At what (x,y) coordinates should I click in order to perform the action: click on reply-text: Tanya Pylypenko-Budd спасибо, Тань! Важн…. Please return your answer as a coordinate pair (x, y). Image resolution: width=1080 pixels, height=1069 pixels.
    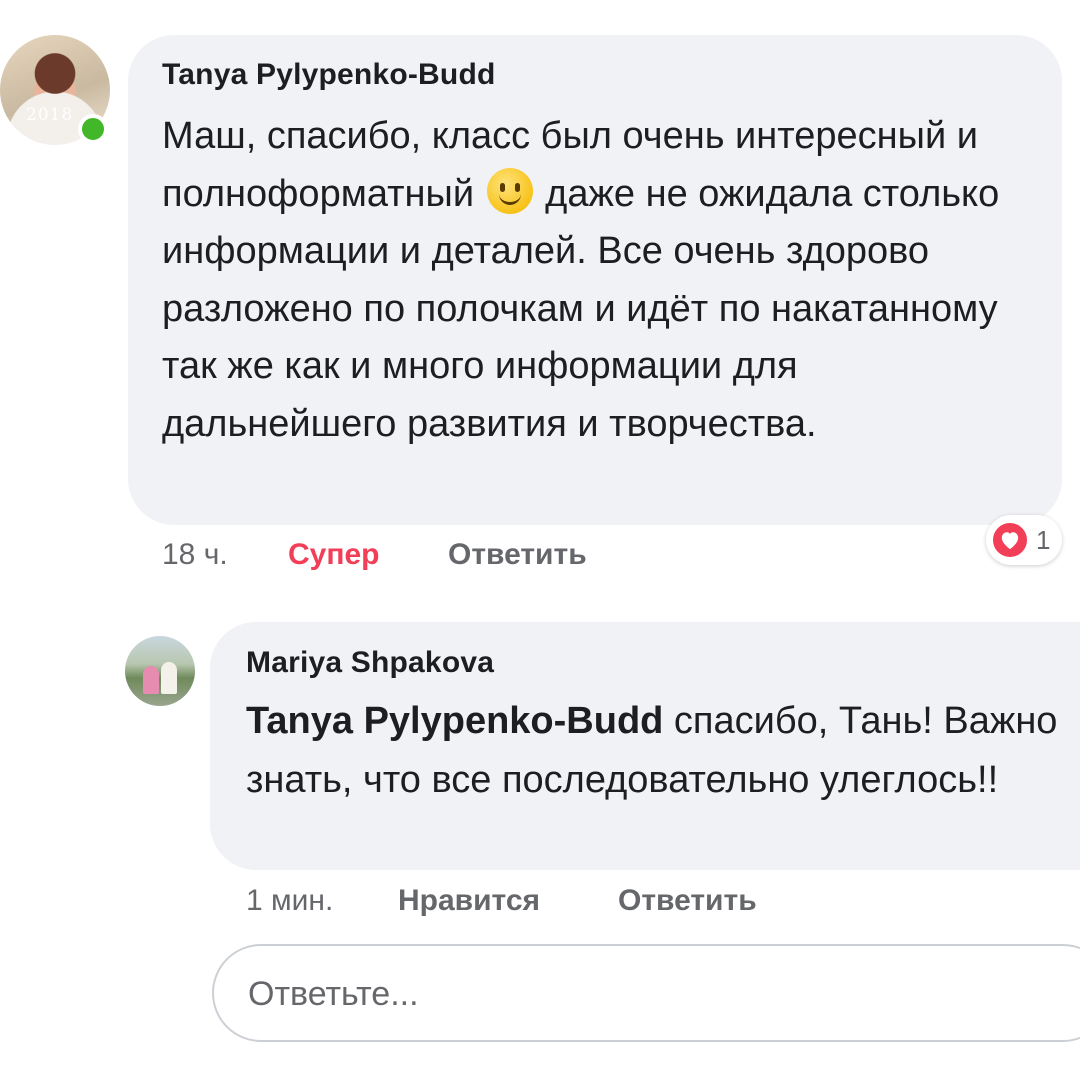
    Looking at the image, I should click on (656, 751).